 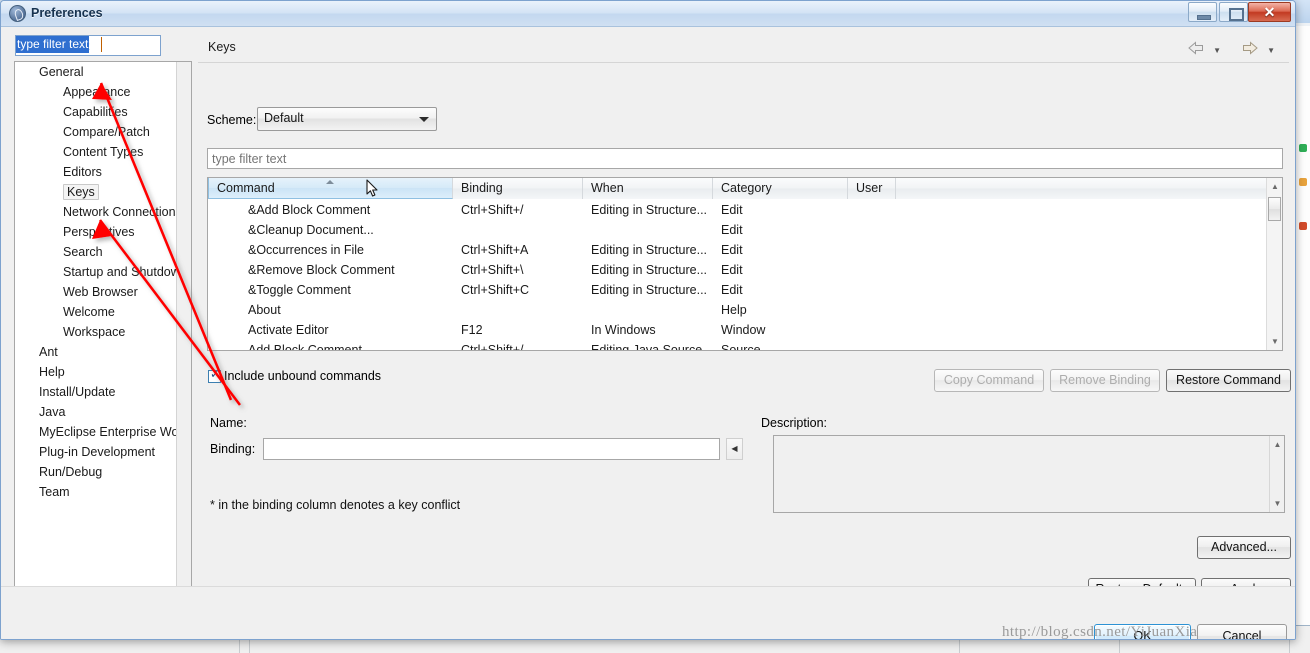 I want to click on forward-arrow-icon, so click(x=1250, y=48).